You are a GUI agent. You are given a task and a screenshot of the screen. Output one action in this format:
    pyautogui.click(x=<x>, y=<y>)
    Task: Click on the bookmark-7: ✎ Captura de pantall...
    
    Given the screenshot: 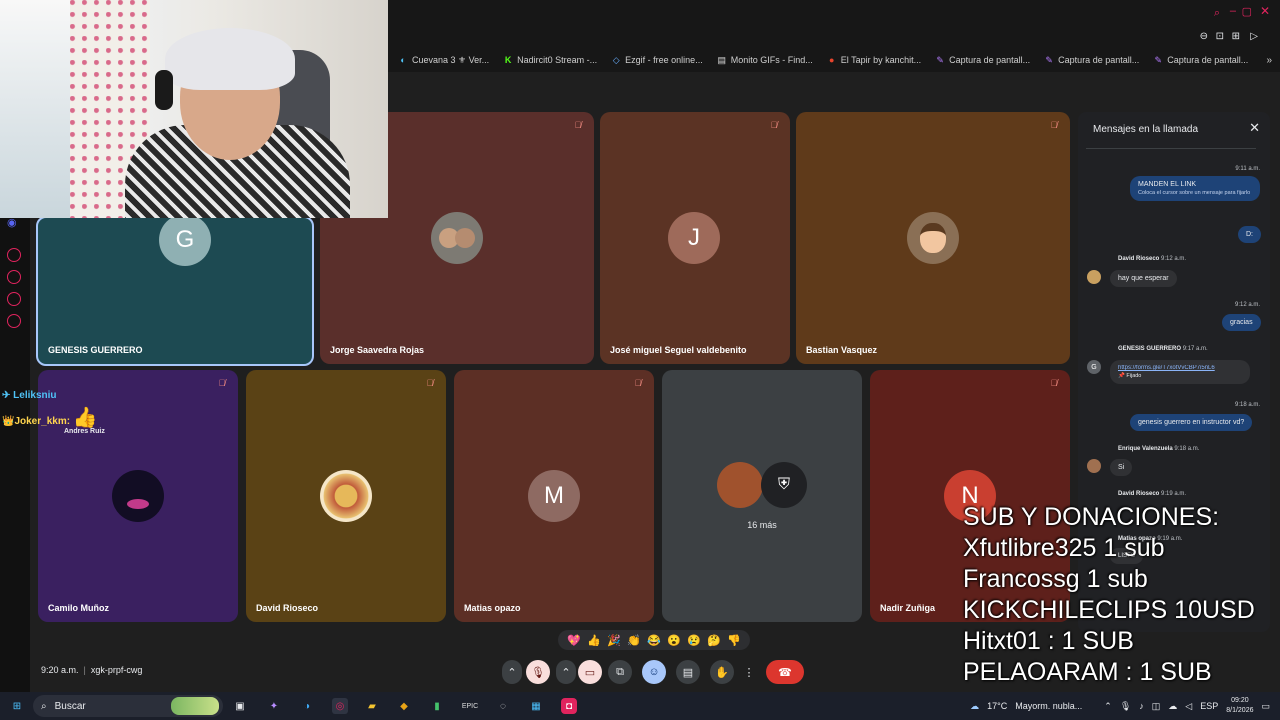 What is the action you would take?
    pyautogui.click(x=1091, y=60)
    